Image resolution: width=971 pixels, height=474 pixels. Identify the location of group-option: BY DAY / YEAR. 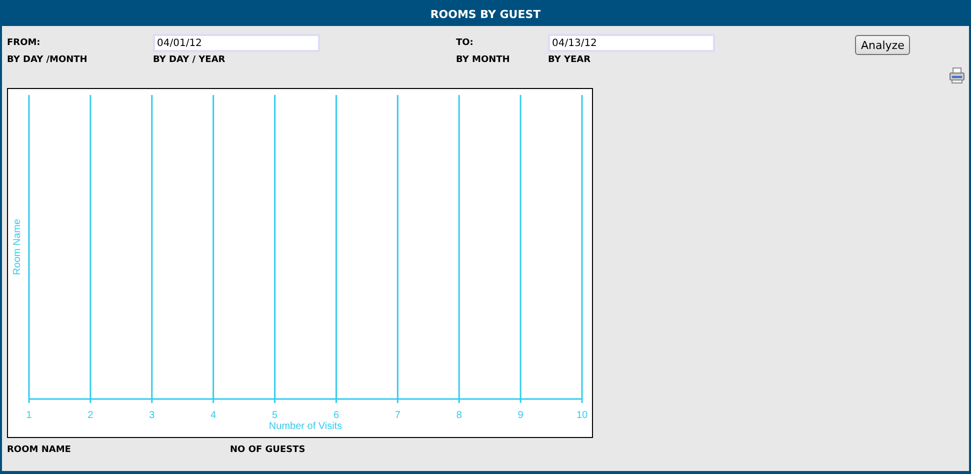
(189, 60).